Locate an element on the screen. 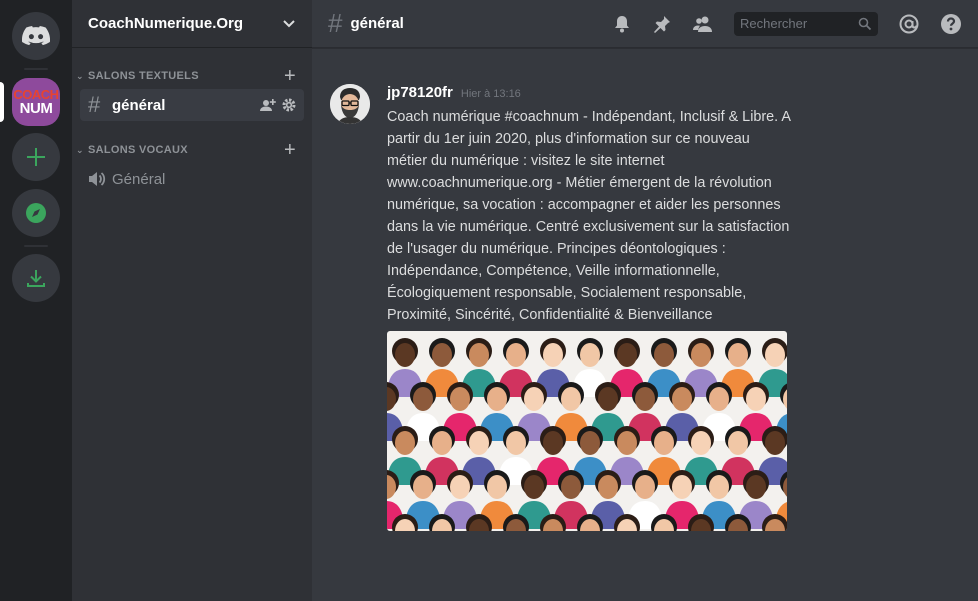 The width and height of the screenshot is (978, 601). active-server-indicator is located at coordinates (2, 102).